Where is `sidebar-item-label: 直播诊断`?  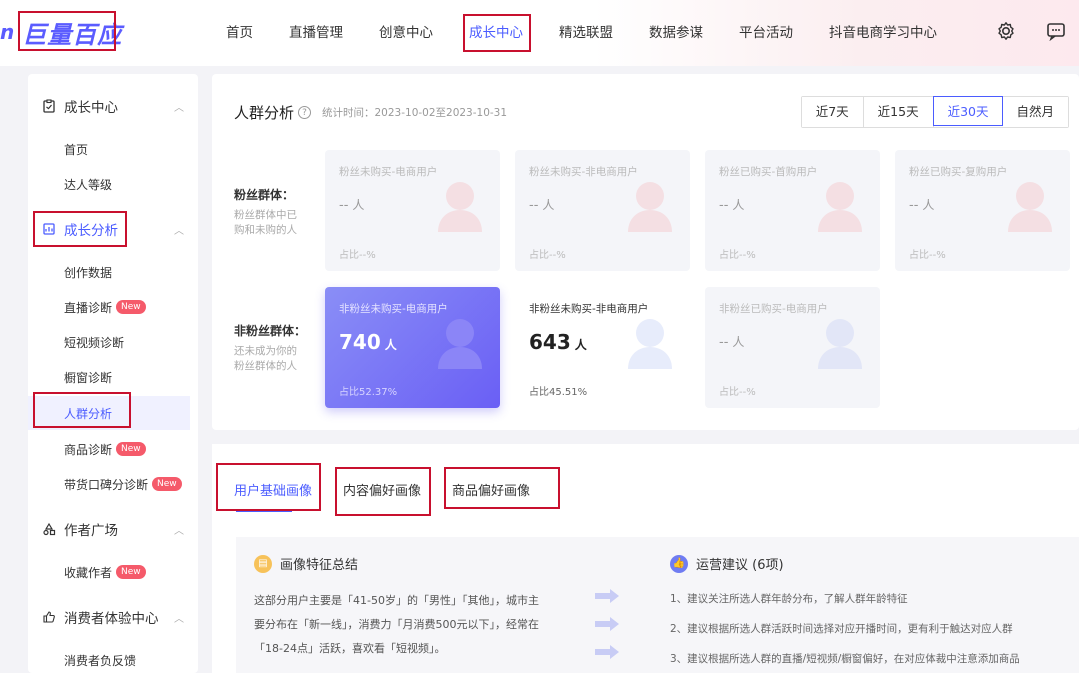 sidebar-item-label: 直播诊断 is located at coordinates (88, 307).